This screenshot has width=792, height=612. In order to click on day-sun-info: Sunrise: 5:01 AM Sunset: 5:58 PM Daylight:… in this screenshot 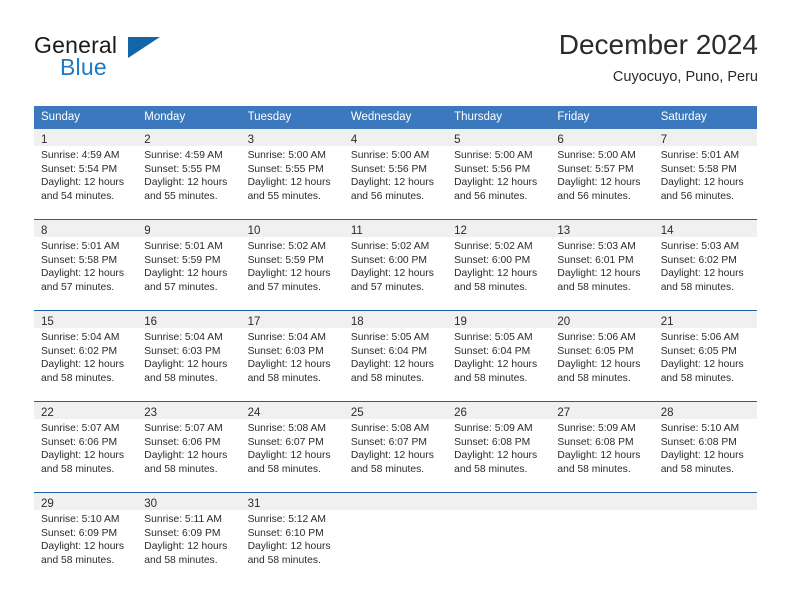, I will do `click(85, 265)`.